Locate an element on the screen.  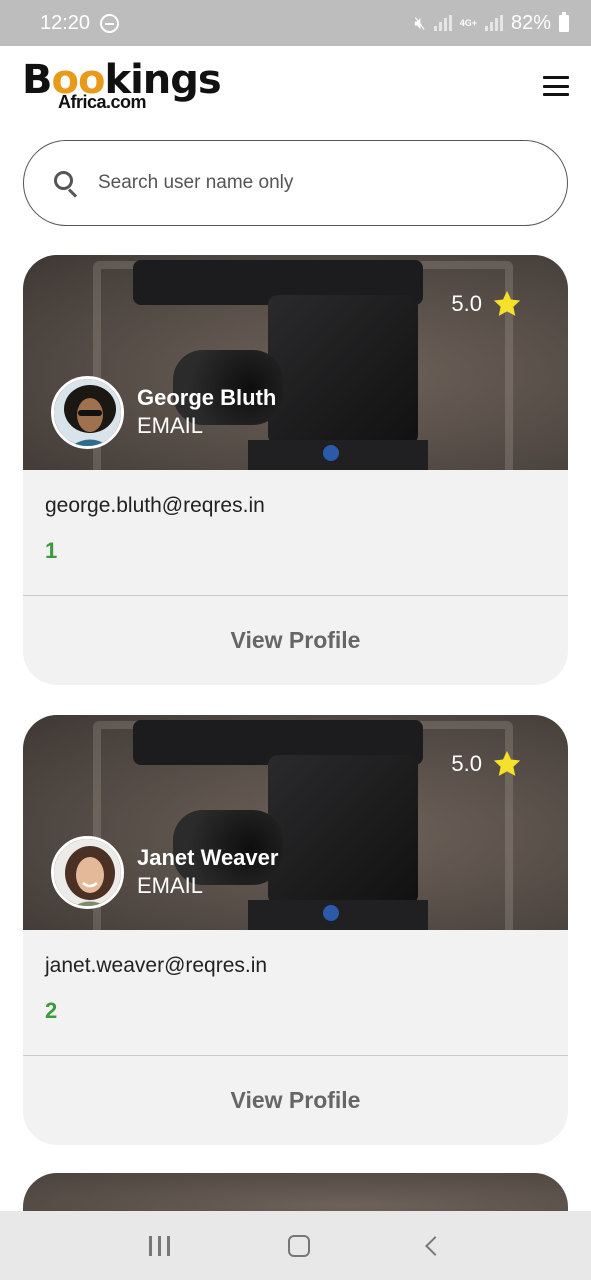
logo-subtitle: Africa.com is located at coordinates (102, 102).